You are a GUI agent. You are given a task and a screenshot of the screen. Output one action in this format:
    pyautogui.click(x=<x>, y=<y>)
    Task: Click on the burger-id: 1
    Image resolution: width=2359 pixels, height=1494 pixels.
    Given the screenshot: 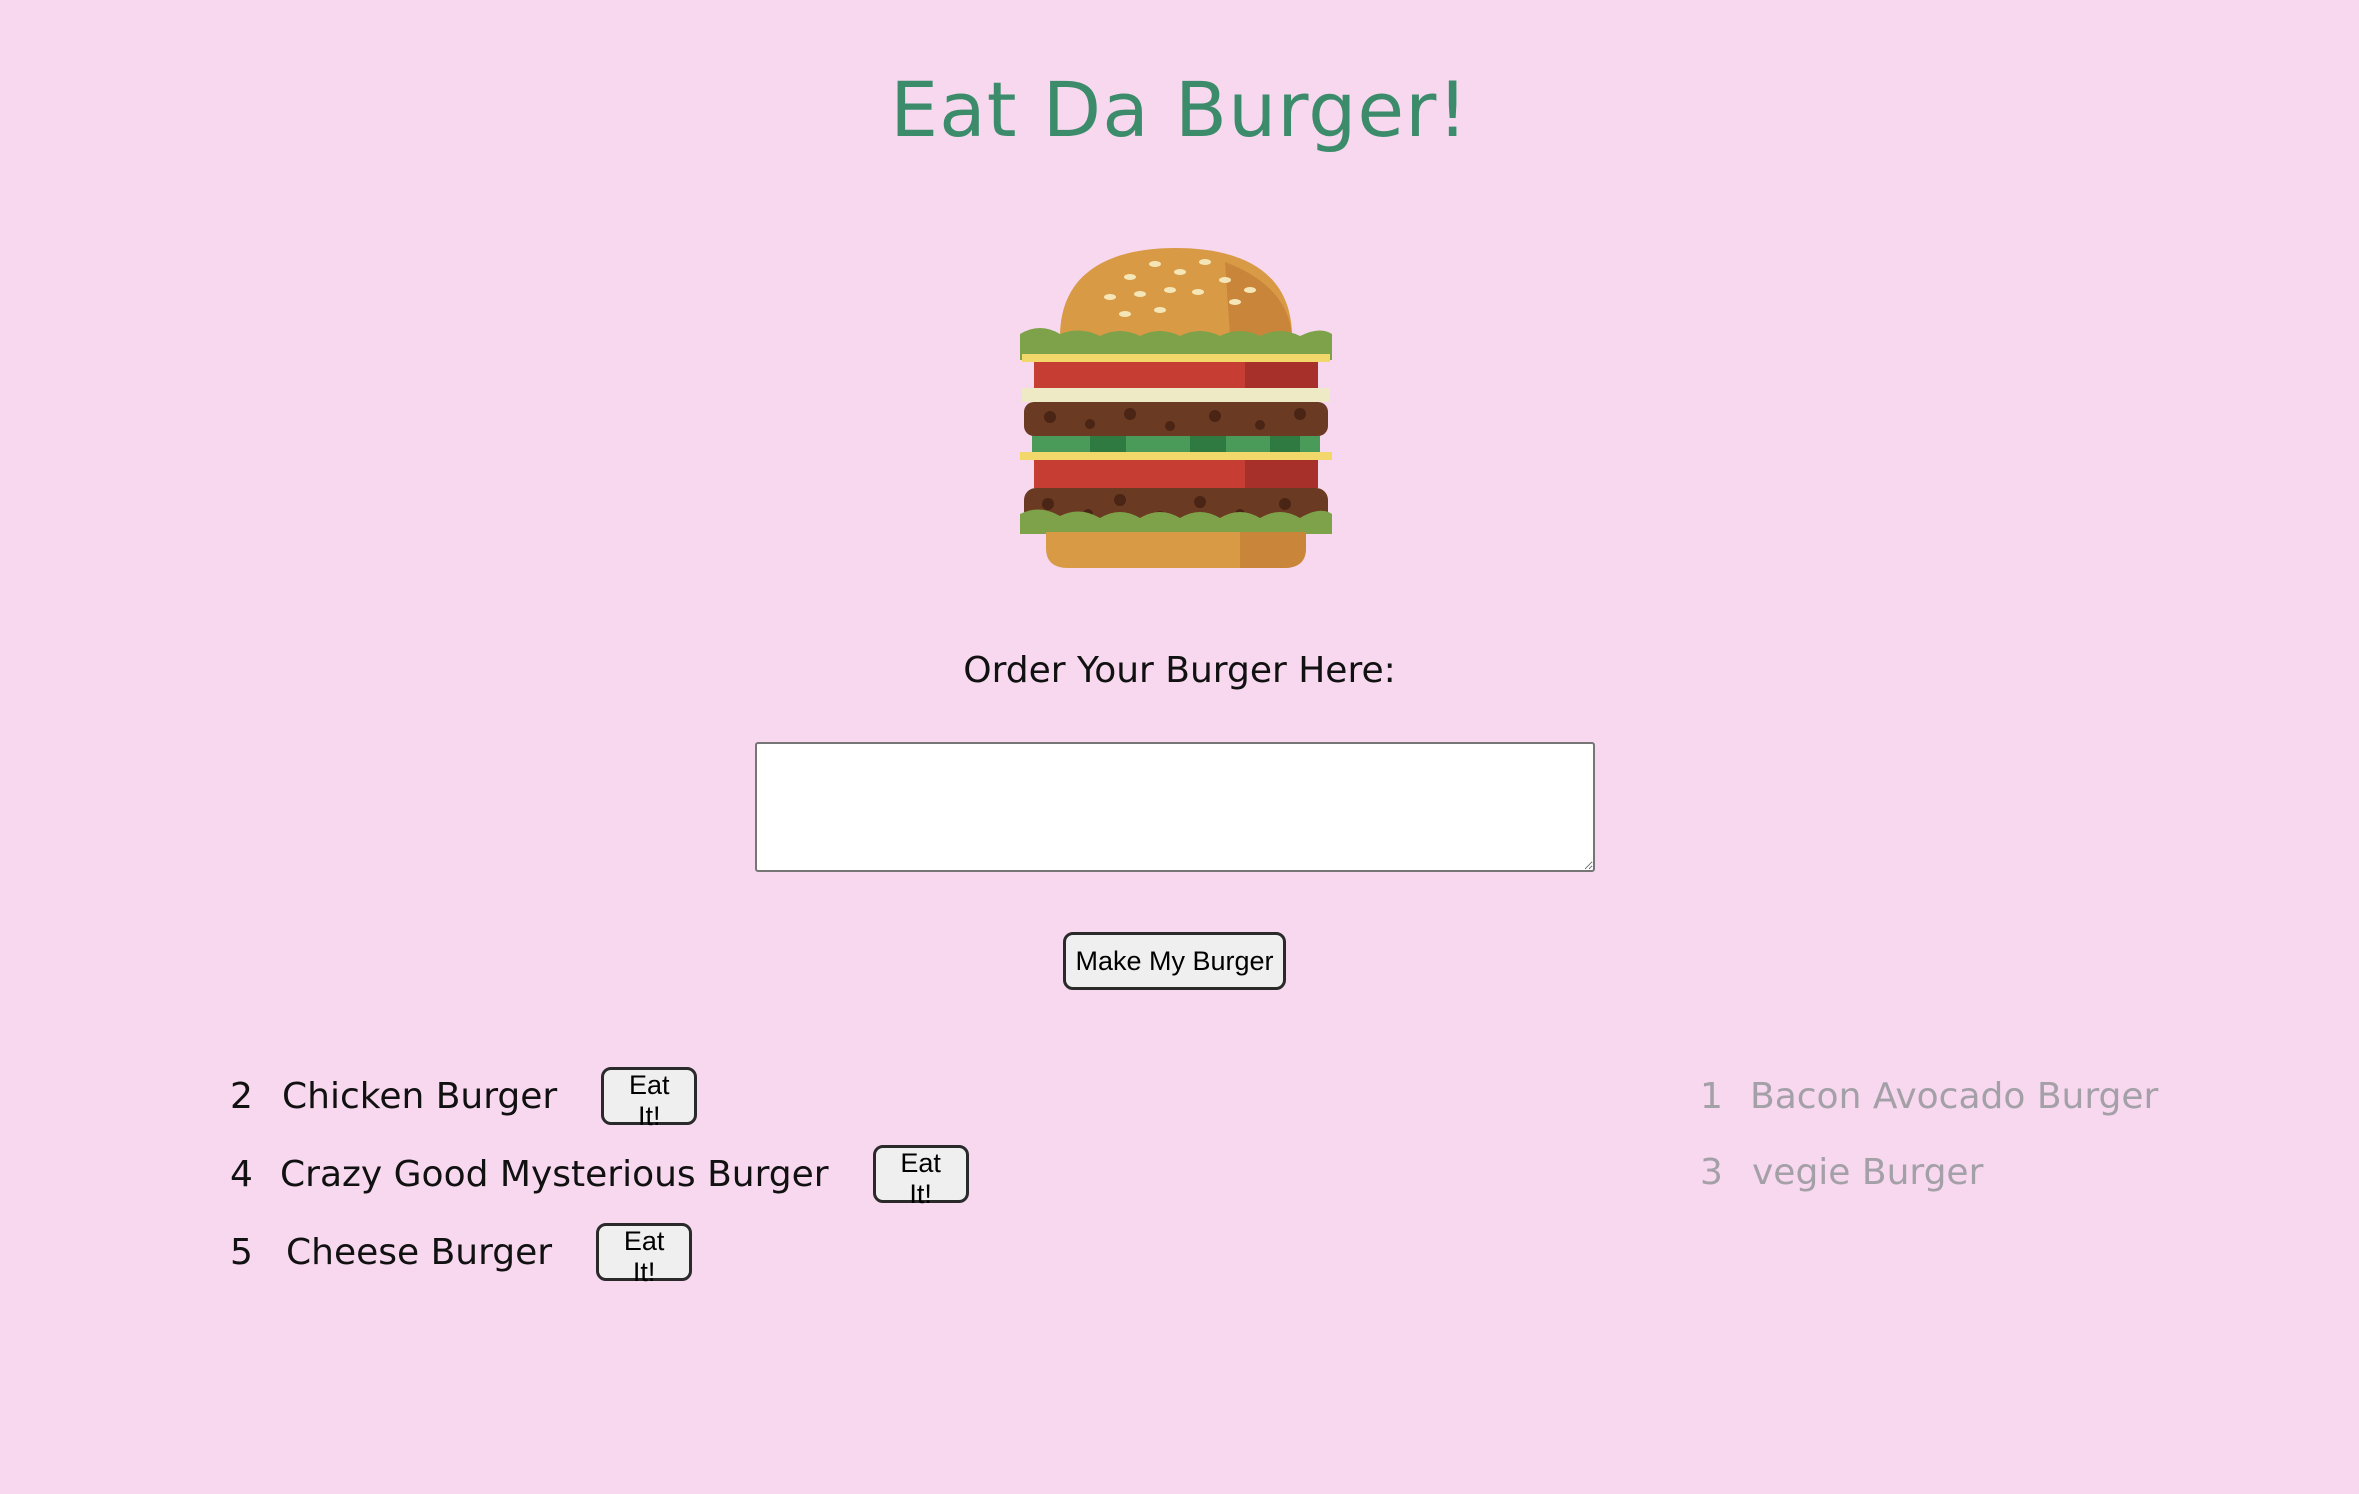 What is the action you would take?
    pyautogui.click(x=1711, y=1096)
    